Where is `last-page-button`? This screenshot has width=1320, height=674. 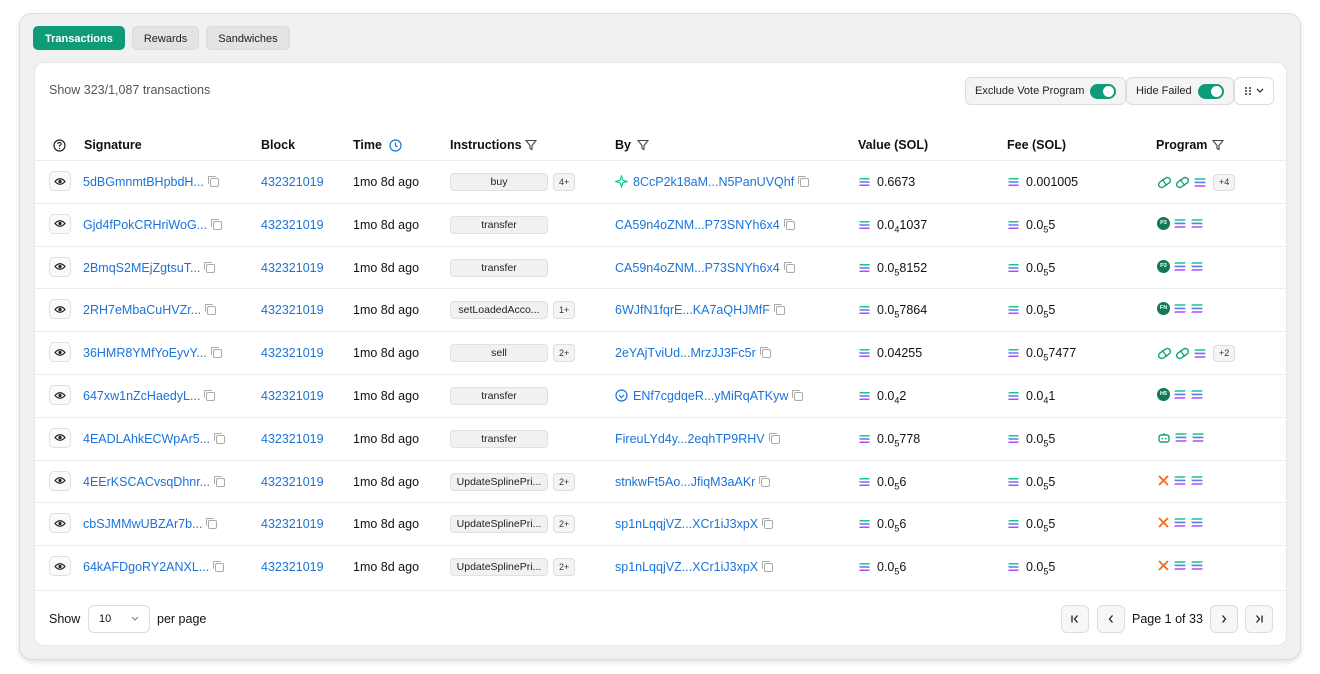
last-page-button is located at coordinates (1259, 619).